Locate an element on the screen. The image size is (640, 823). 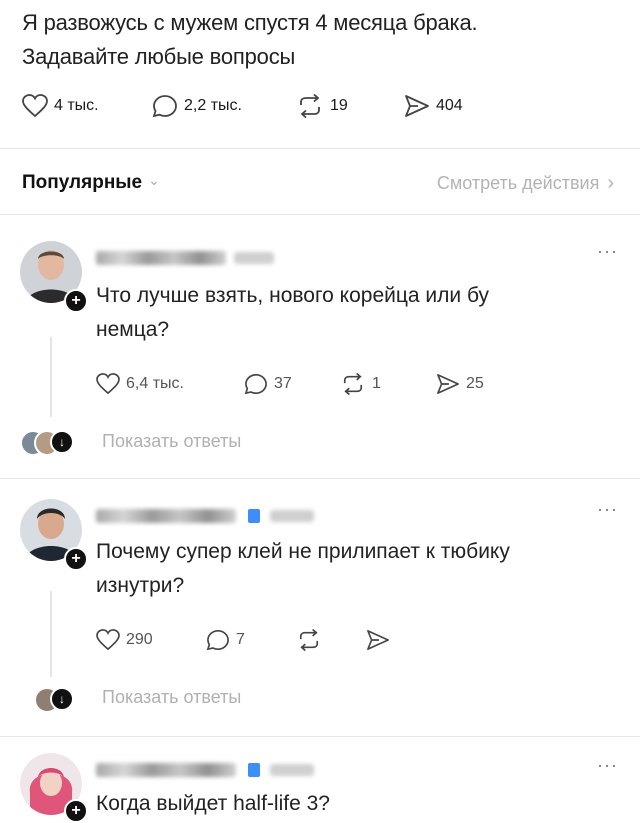
comment: + ··· Когда выйдет half-life 3? is located at coordinates (320, 780).